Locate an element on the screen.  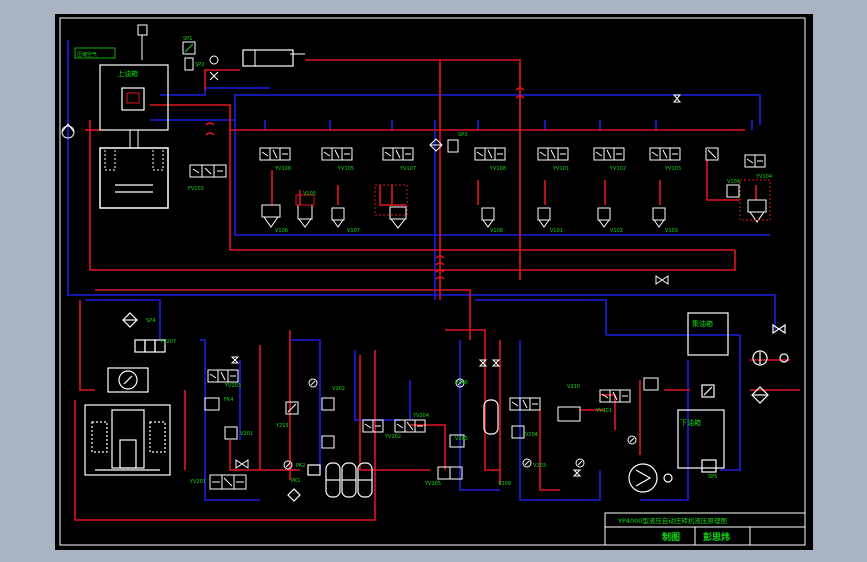
title-block-drawn-label: 制图 is located at coordinates (671, 537).